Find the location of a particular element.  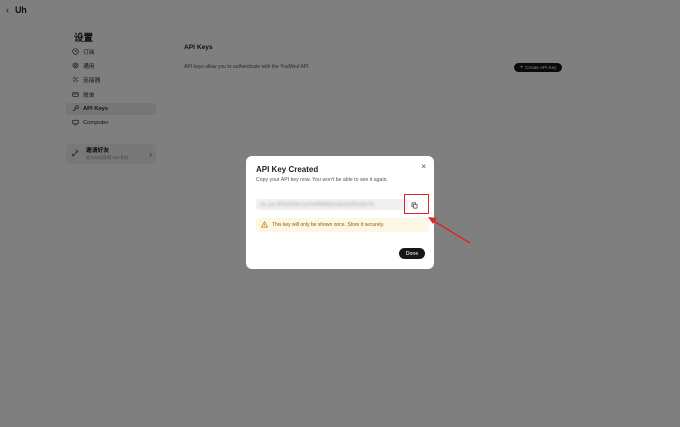

annotation-arrow-icon is located at coordinates (449, 230).